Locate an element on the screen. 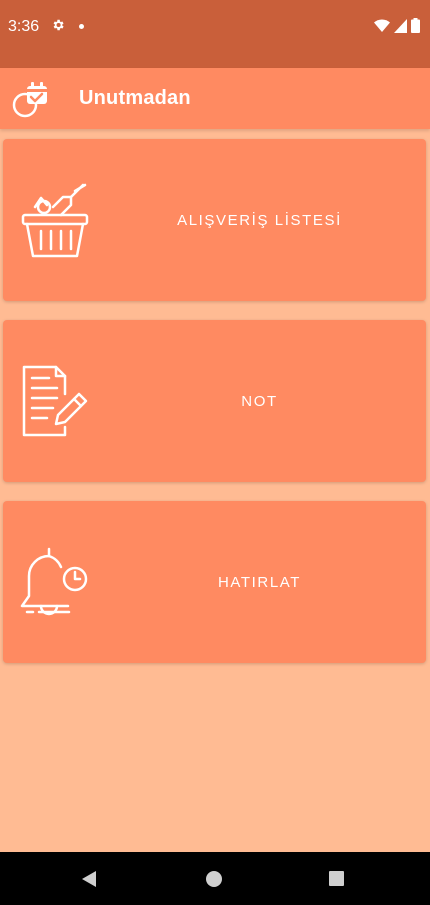 The image size is (430, 905). system-nav-bar is located at coordinates (215, 878).